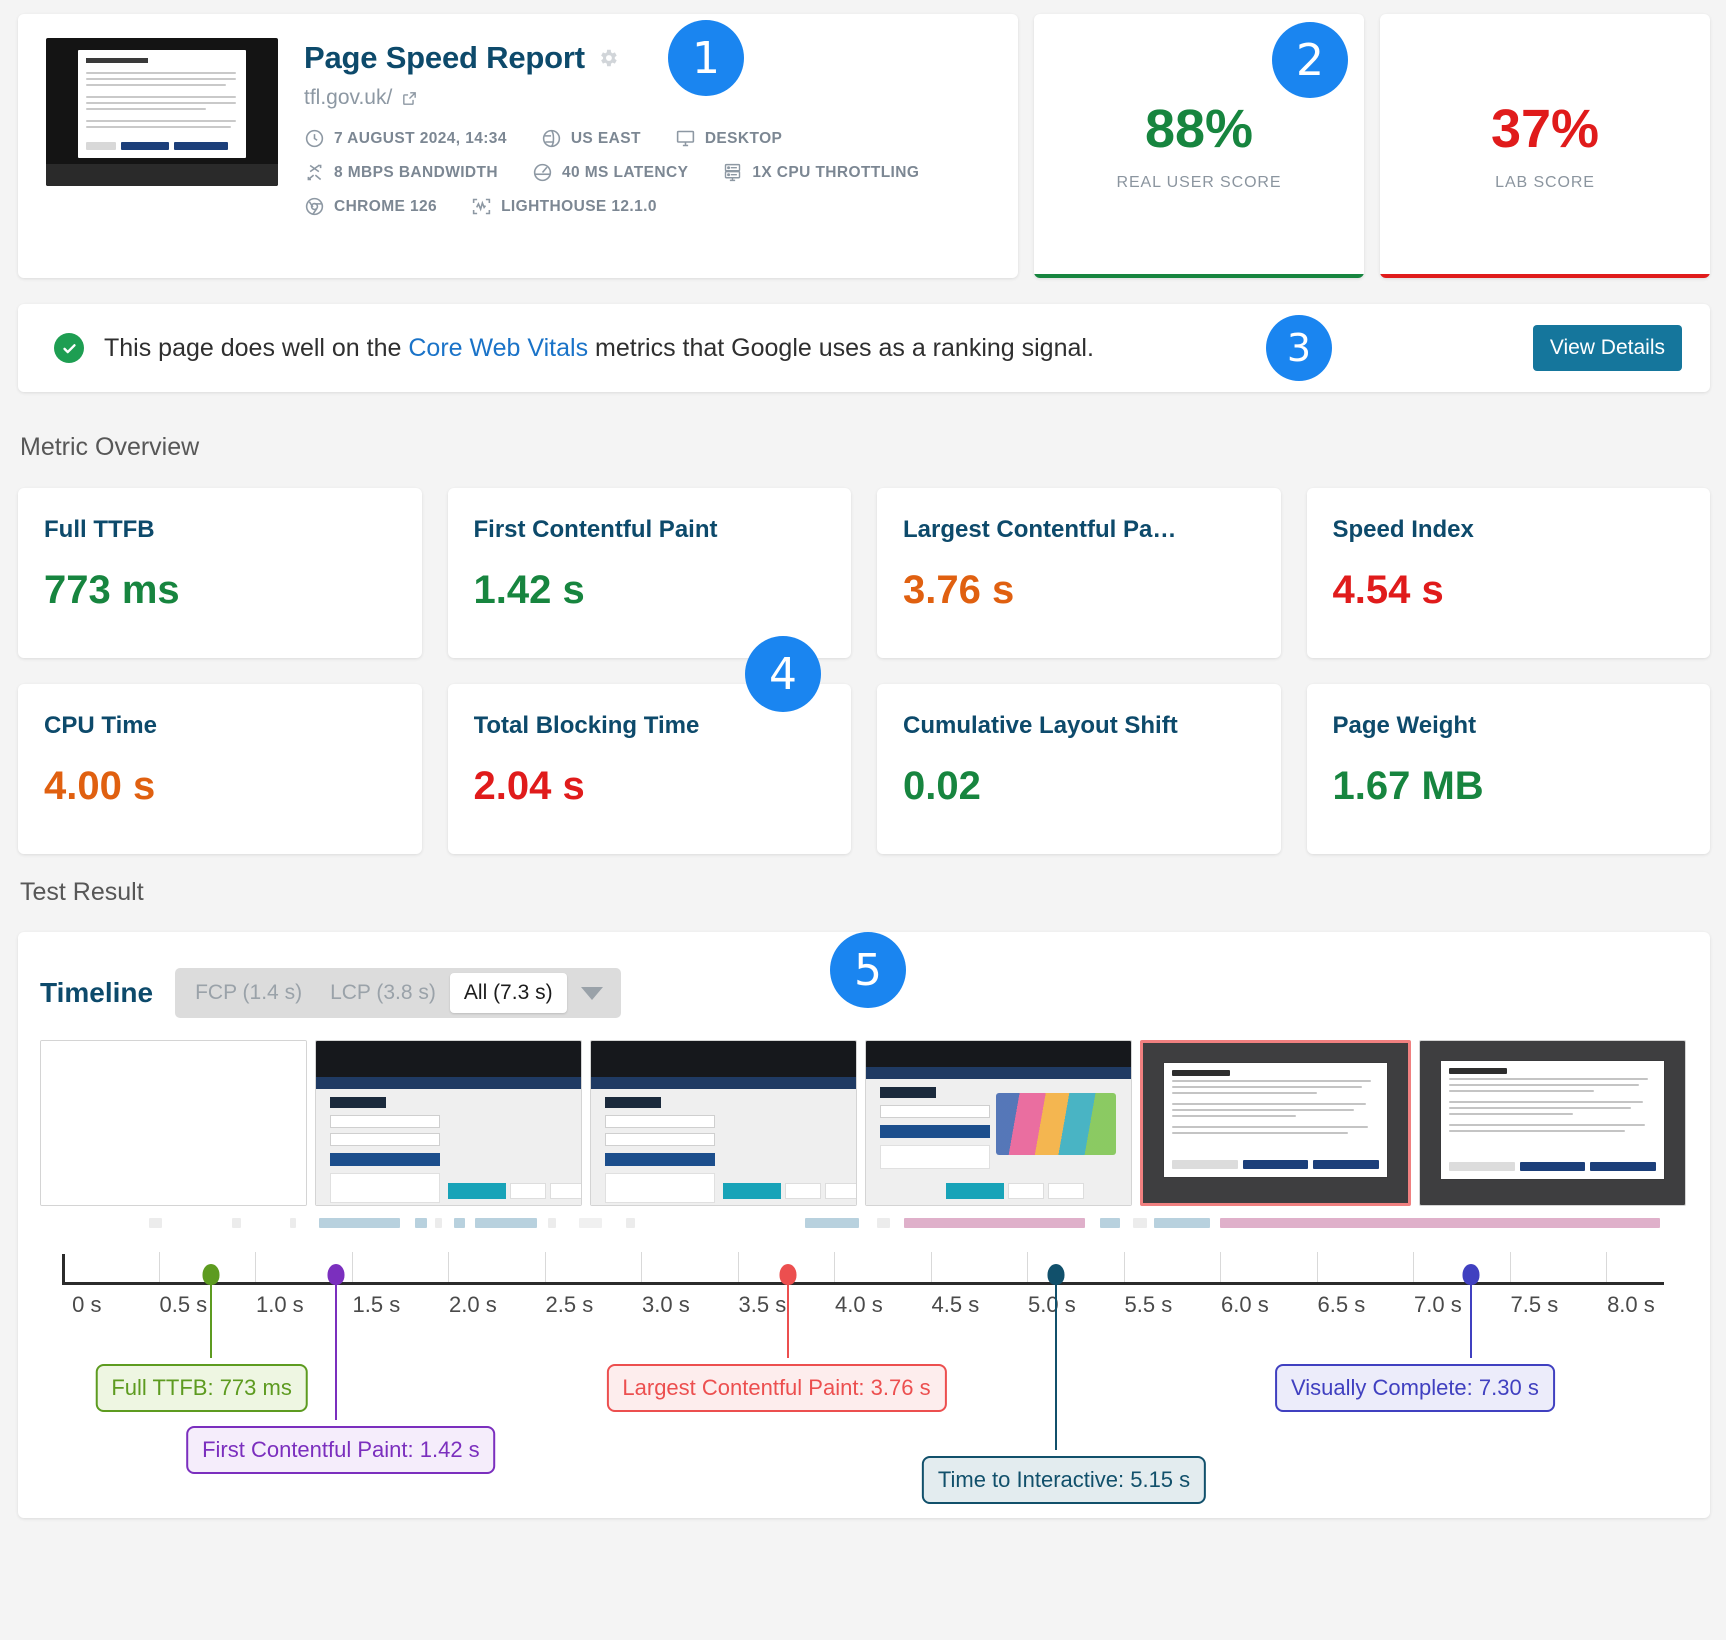 The image size is (1726, 1640). Describe the element at coordinates (1438, 1304) in the screenshot. I see `axis-tick-label: 7.0 s` at that location.